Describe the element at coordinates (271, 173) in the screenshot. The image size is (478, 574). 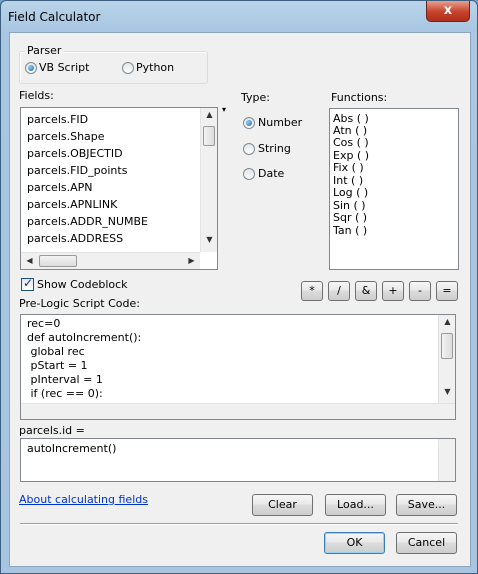
I see `type-date-label: Date` at that location.